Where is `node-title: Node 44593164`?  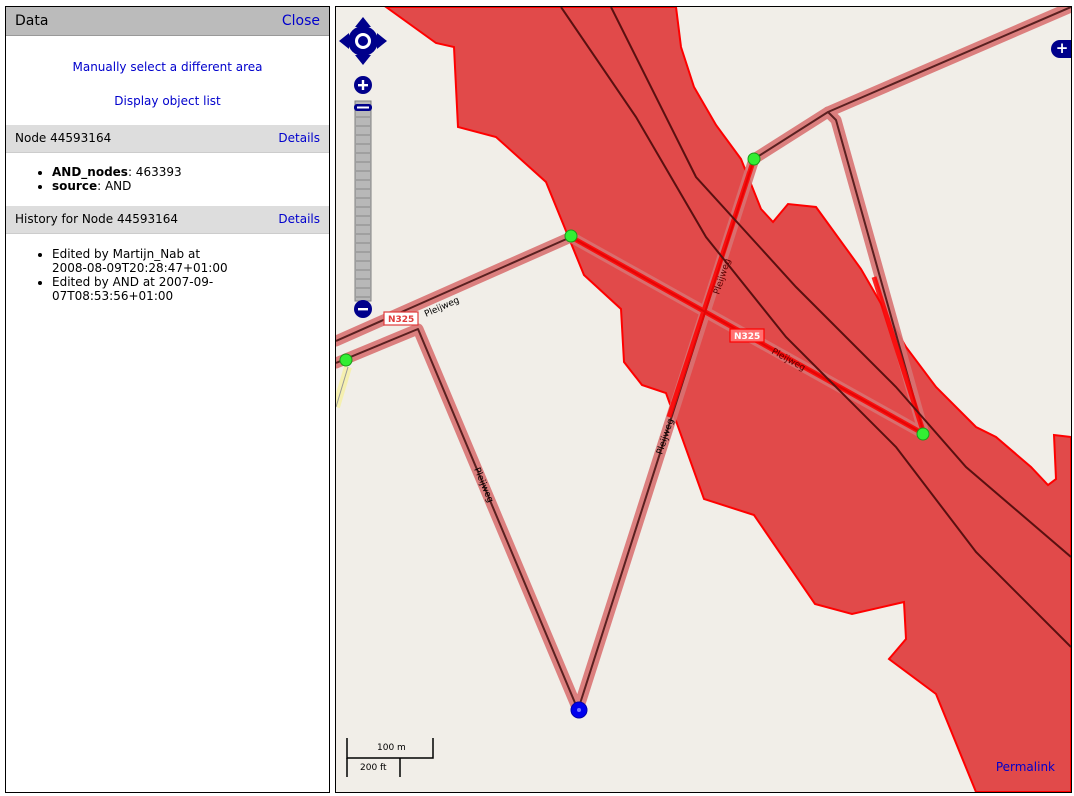
node-title: Node 44593164 is located at coordinates (63, 138).